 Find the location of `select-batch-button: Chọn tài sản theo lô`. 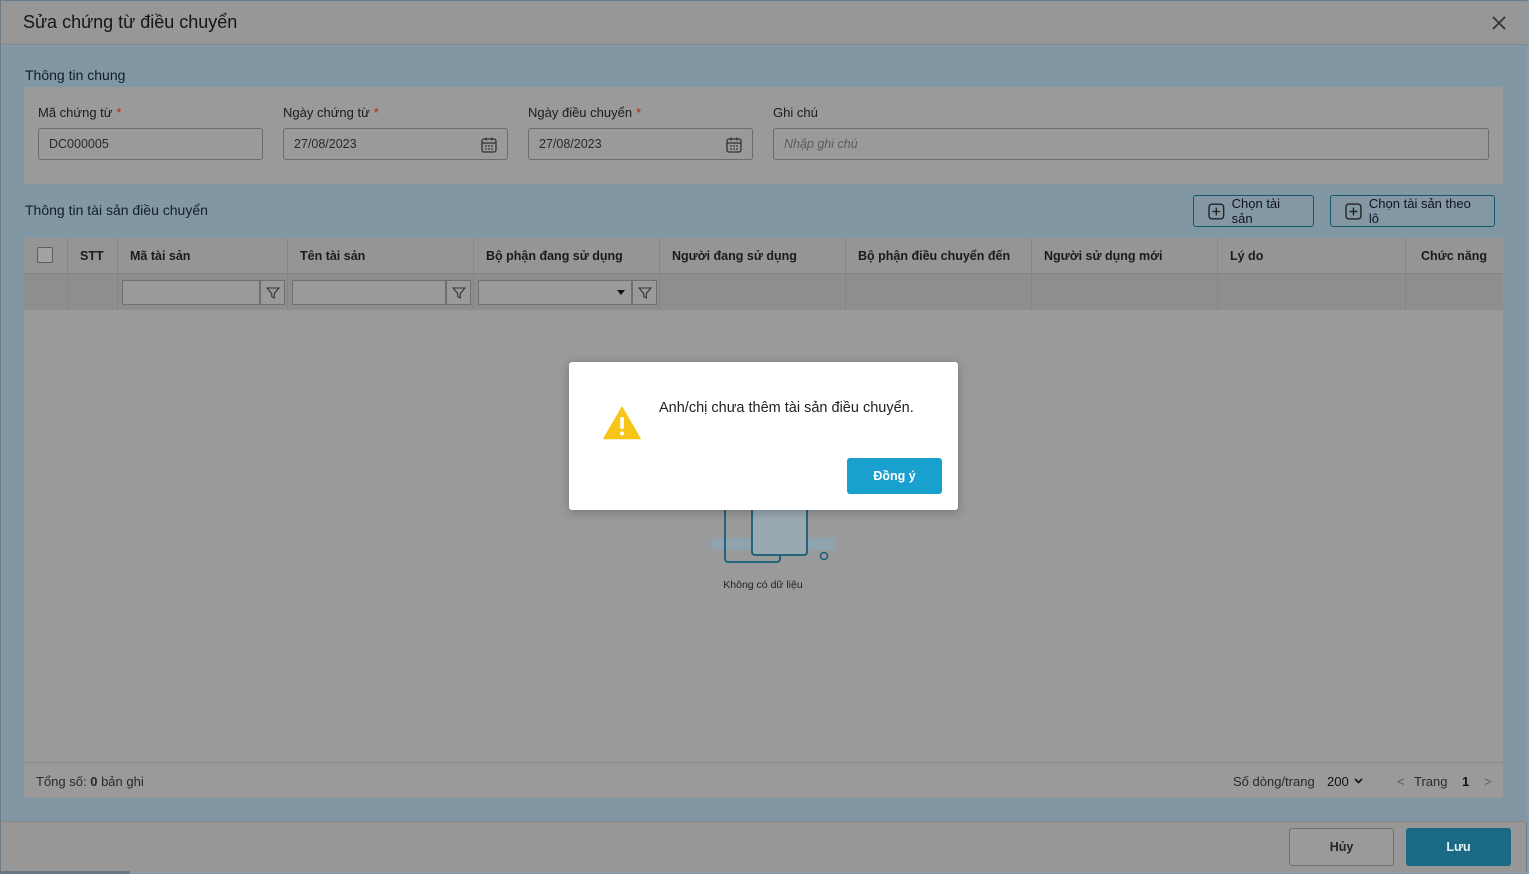

select-batch-button: Chọn tài sản theo lô is located at coordinates (1412, 211).